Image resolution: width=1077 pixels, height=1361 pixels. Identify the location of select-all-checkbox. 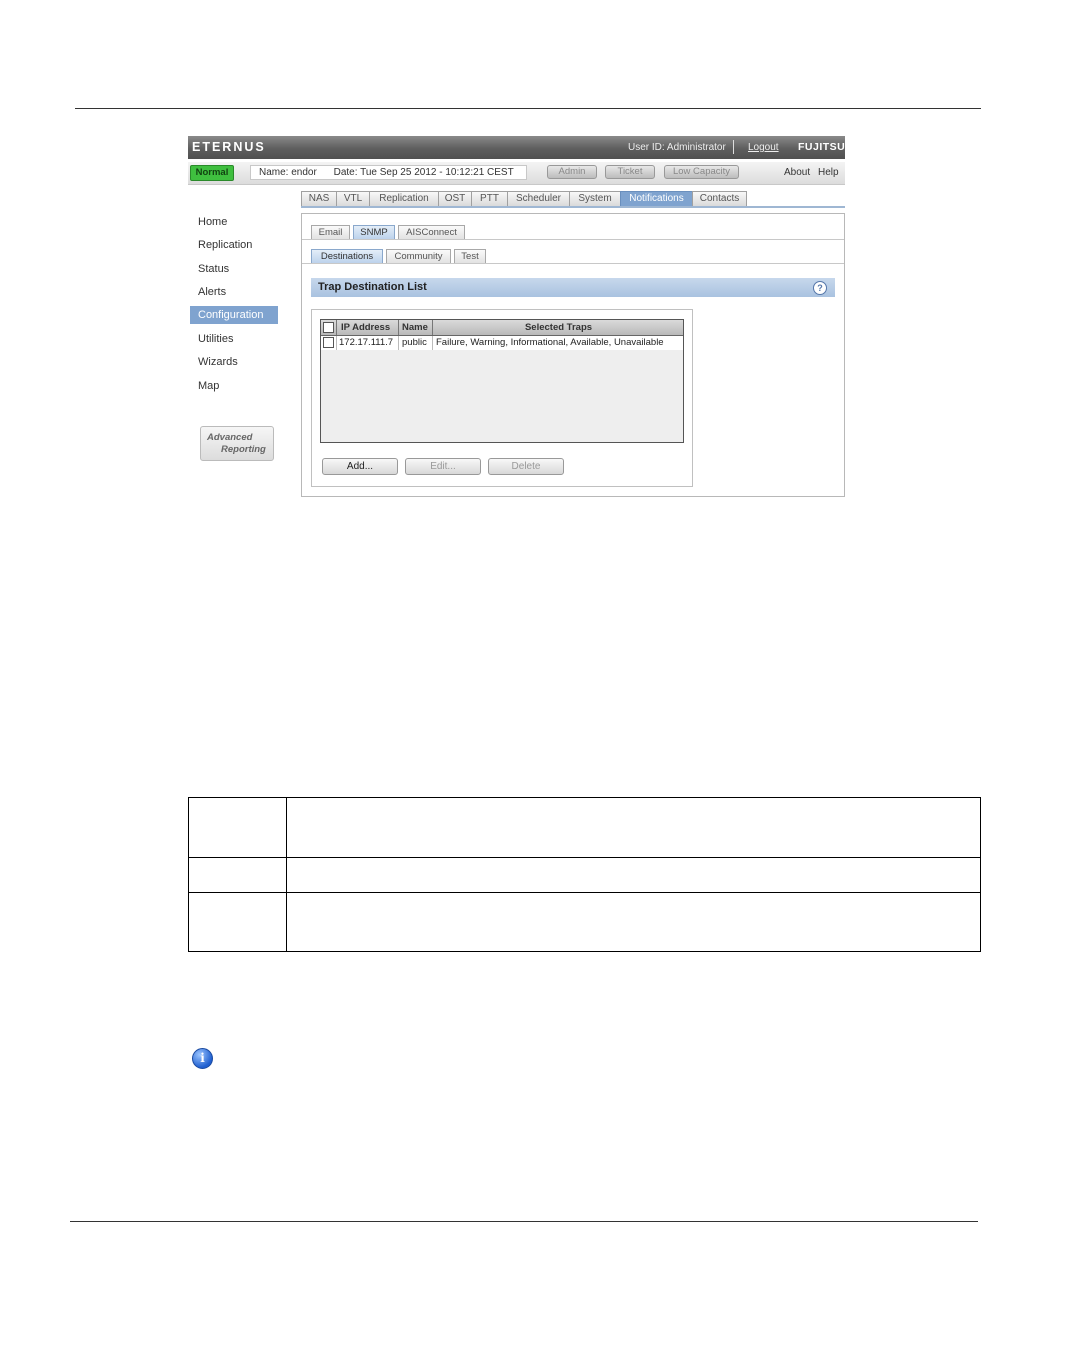
(328, 327).